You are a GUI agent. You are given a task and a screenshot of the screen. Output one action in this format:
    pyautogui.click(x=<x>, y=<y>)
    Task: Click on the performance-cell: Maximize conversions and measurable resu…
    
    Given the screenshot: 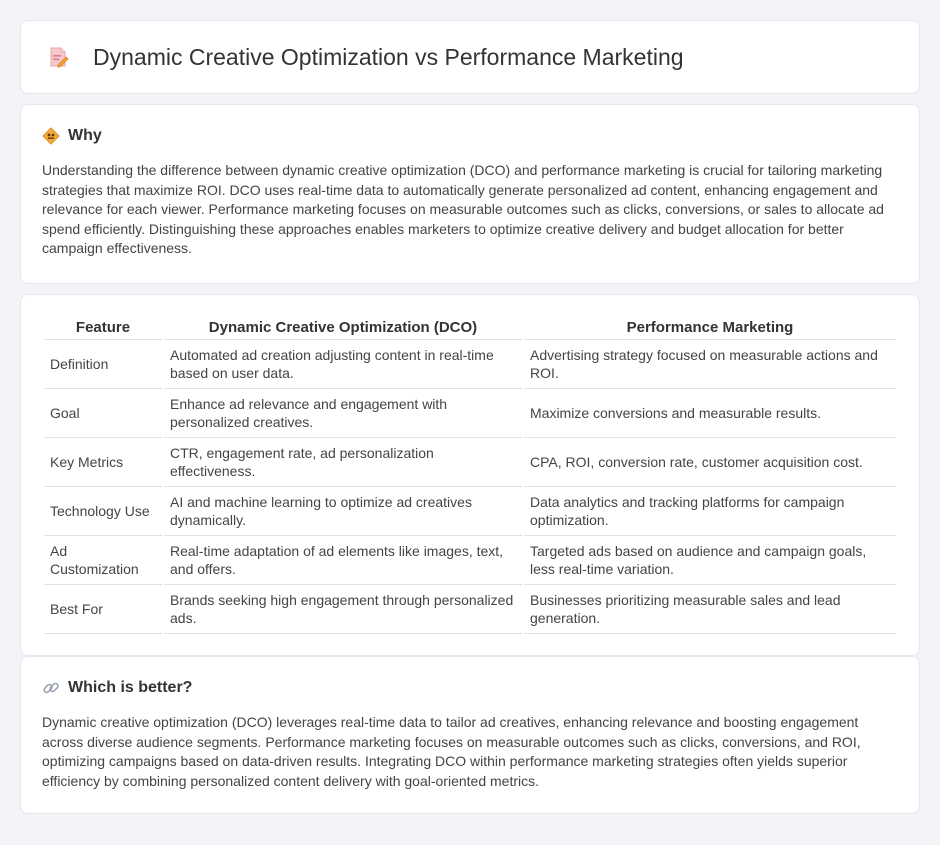 What is the action you would take?
    pyautogui.click(x=710, y=413)
    